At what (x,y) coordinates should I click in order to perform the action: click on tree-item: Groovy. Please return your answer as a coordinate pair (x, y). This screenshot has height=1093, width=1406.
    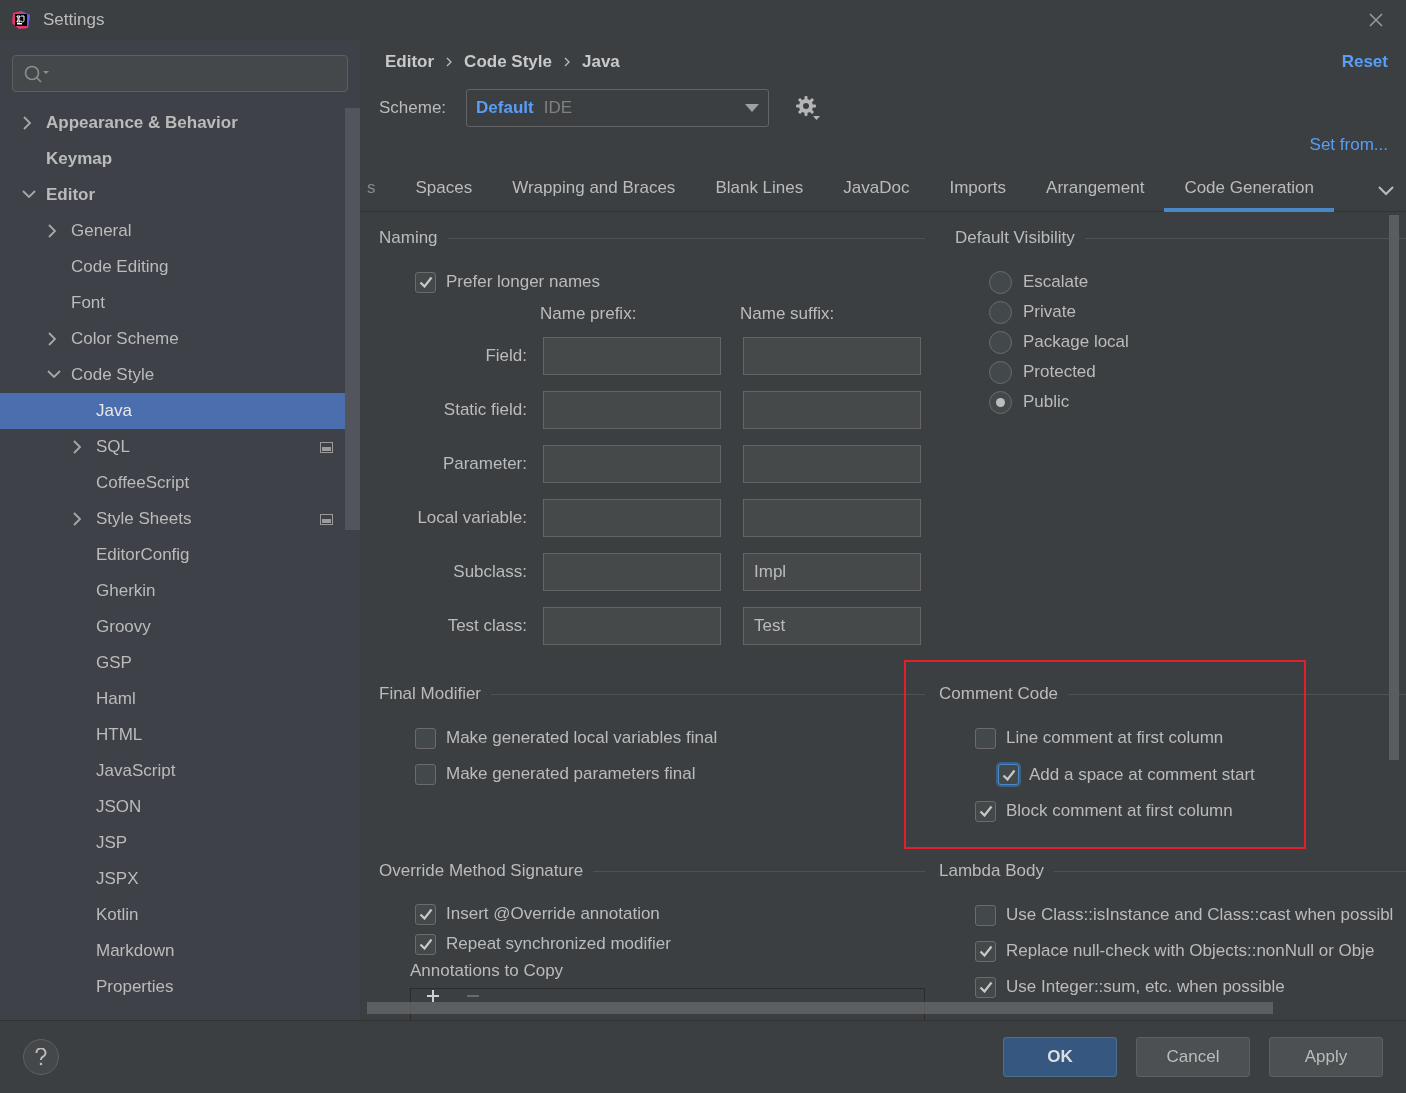
    Looking at the image, I should click on (172, 627).